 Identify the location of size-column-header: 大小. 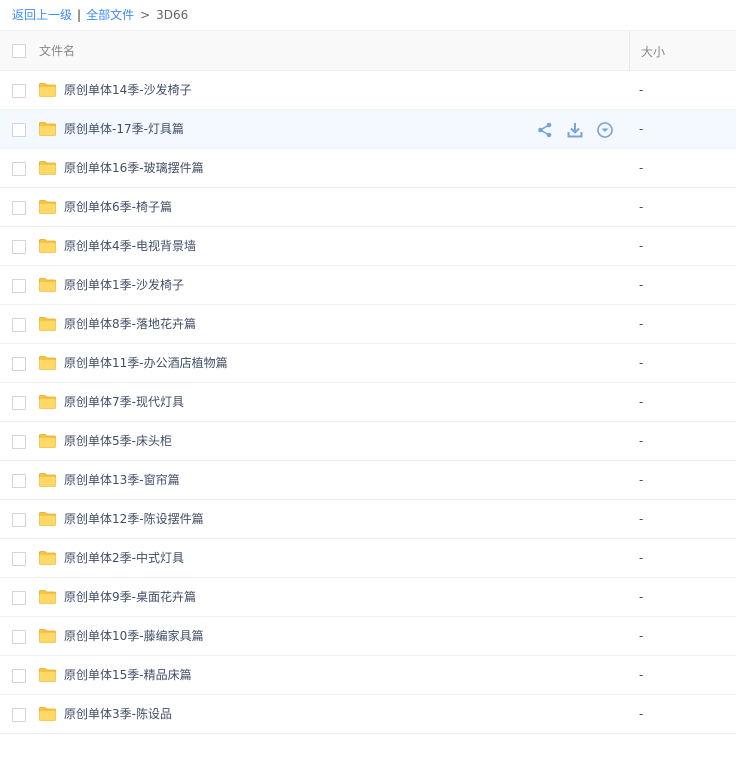
(682, 51).